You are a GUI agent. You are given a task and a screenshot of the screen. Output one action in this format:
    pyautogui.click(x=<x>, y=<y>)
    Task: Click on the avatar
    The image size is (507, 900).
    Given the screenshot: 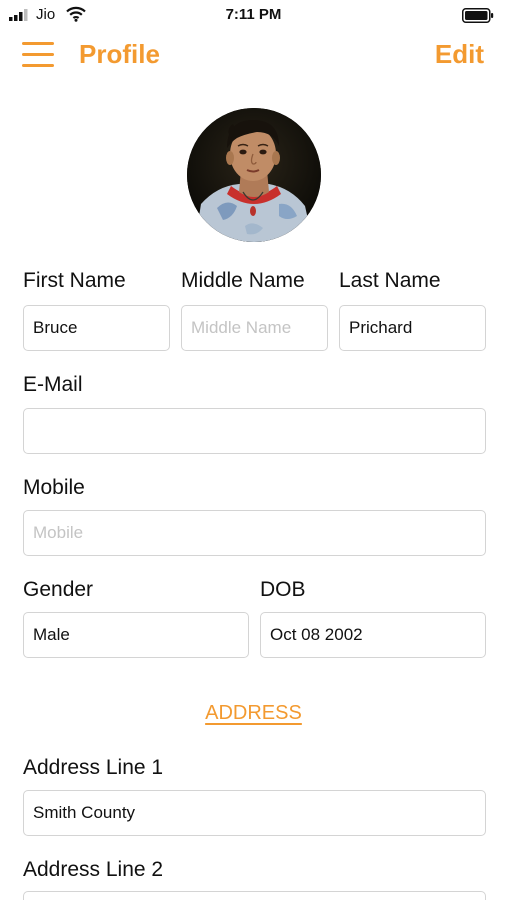 What is the action you would take?
    pyautogui.click(x=254, y=175)
    